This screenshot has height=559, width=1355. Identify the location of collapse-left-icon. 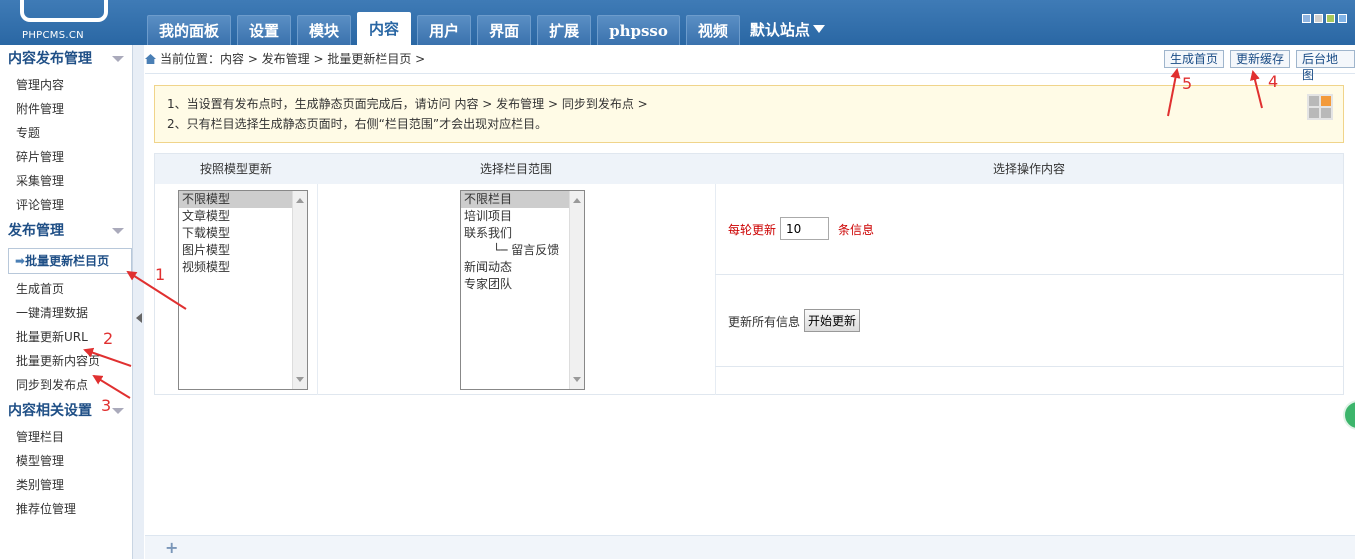
(139, 318).